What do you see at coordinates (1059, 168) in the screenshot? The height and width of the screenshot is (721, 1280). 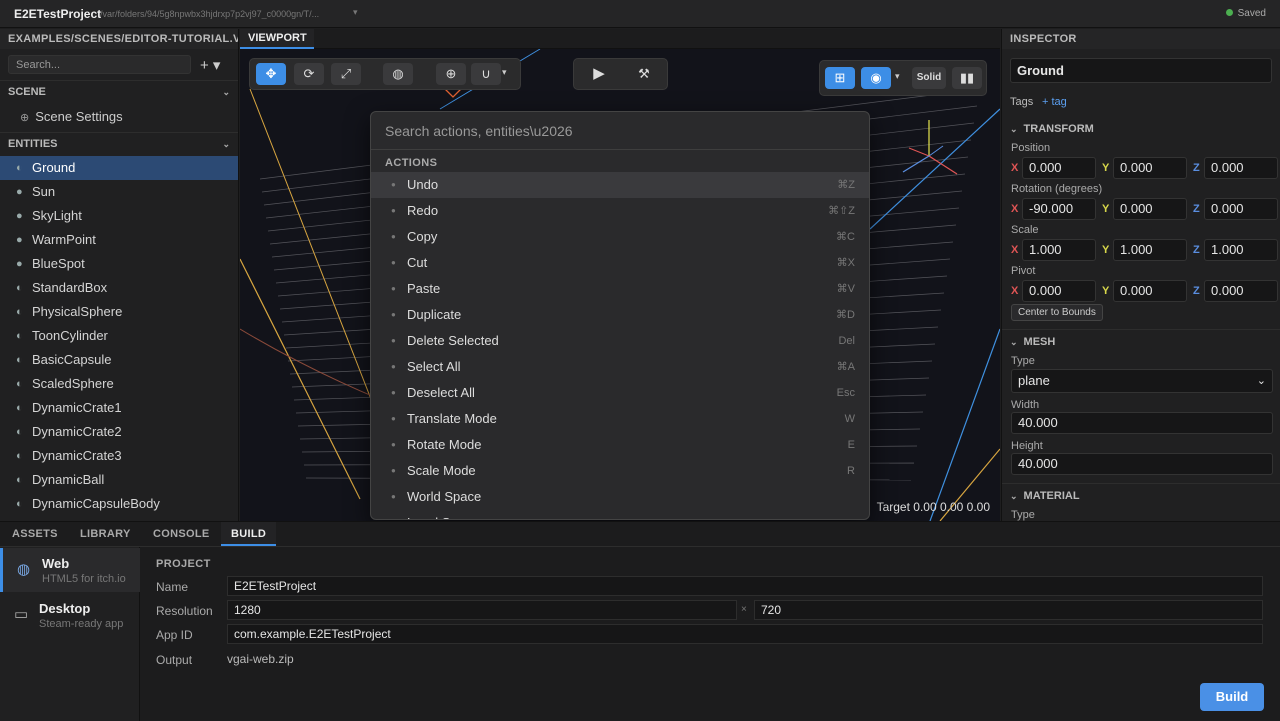 I see `position-x-field: 0.000` at bounding box center [1059, 168].